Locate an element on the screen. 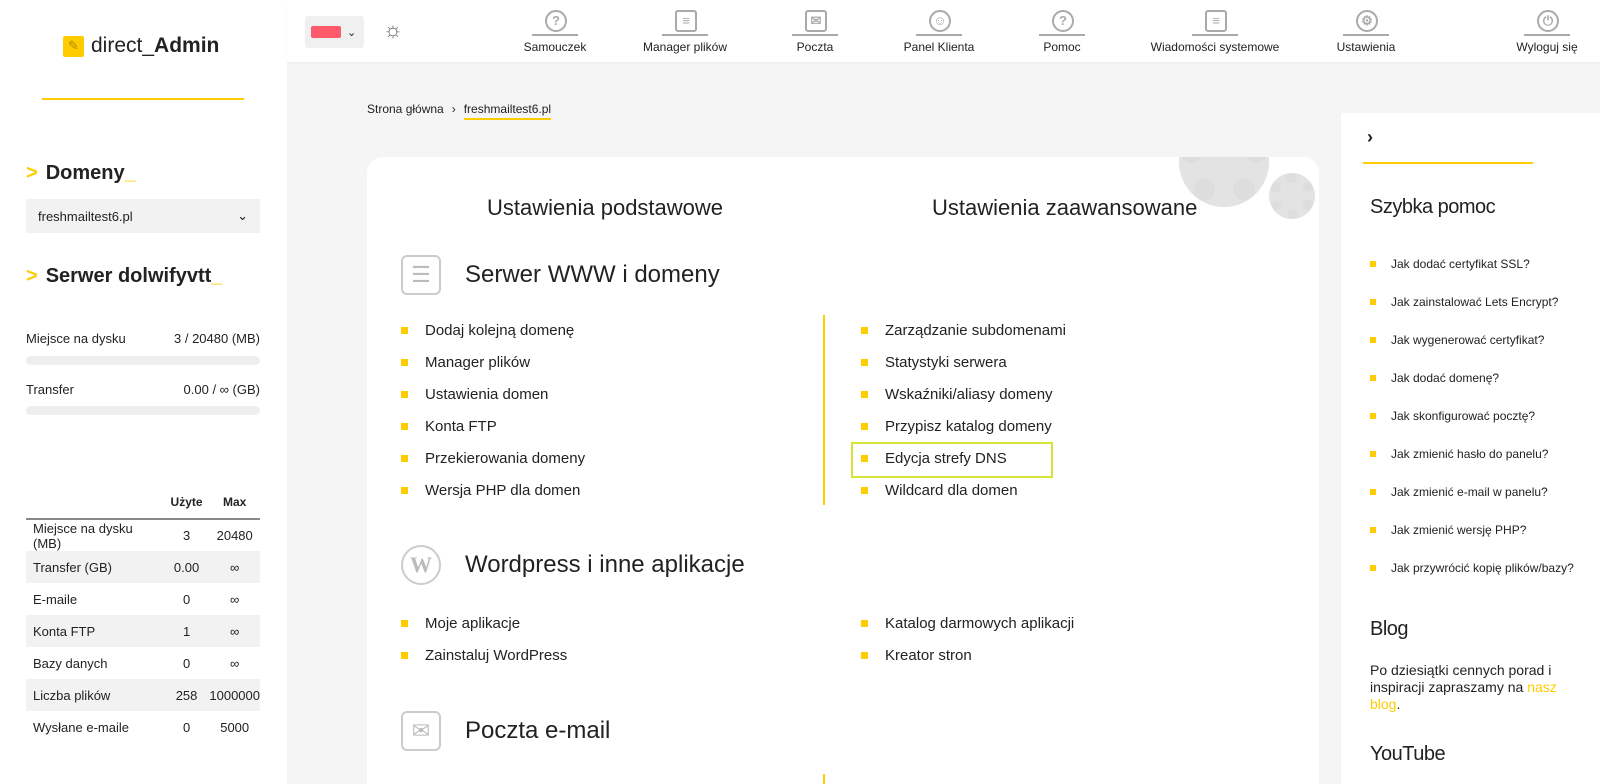  wordpress-basic-links: Moje aplikacje Zainstaluj WordPress is located at coordinates (483, 639).